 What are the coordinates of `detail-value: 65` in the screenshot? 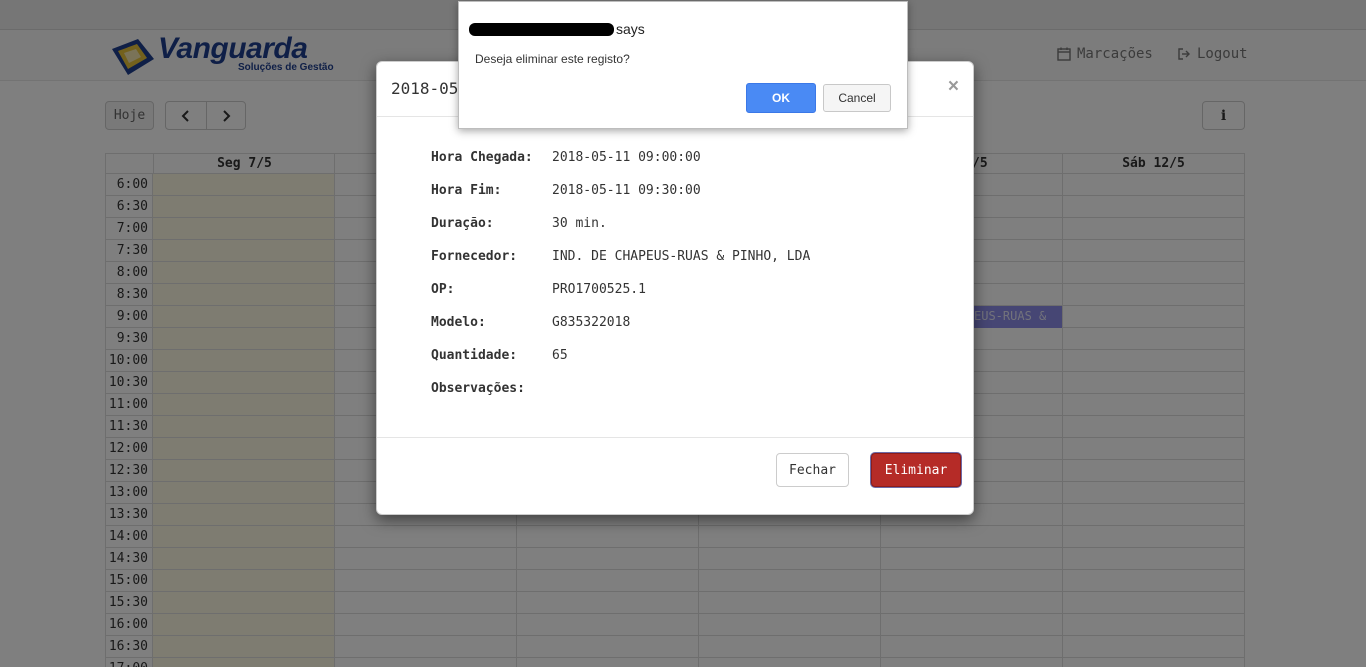 It's located at (560, 355).